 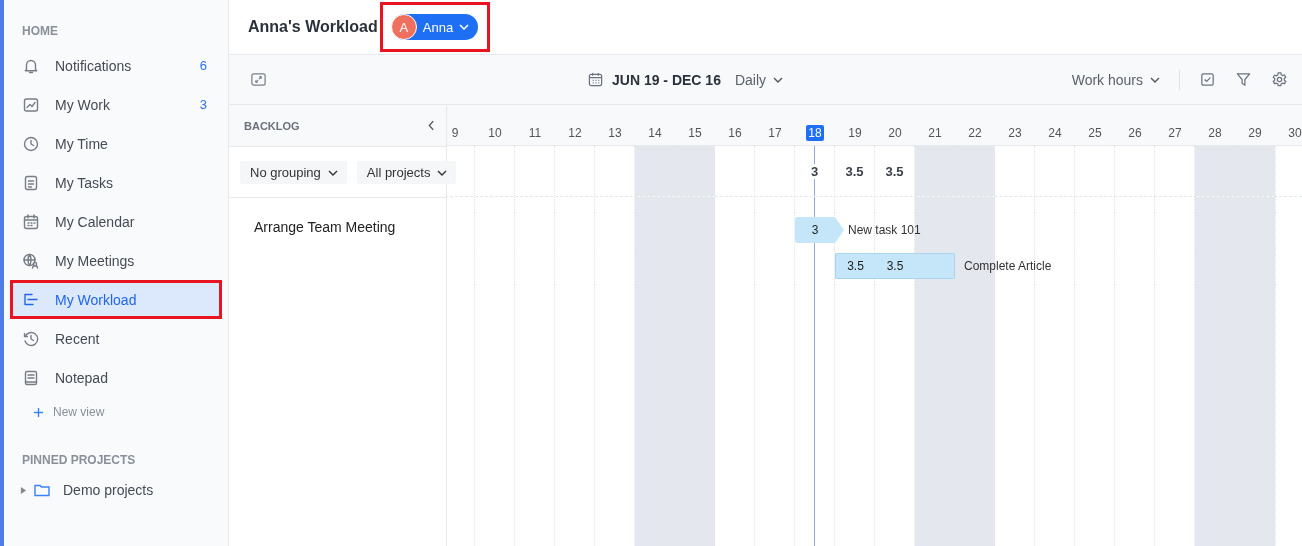 What do you see at coordinates (495, 133) in the screenshot?
I see `day-label: 10` at bounding box center [495, 133].